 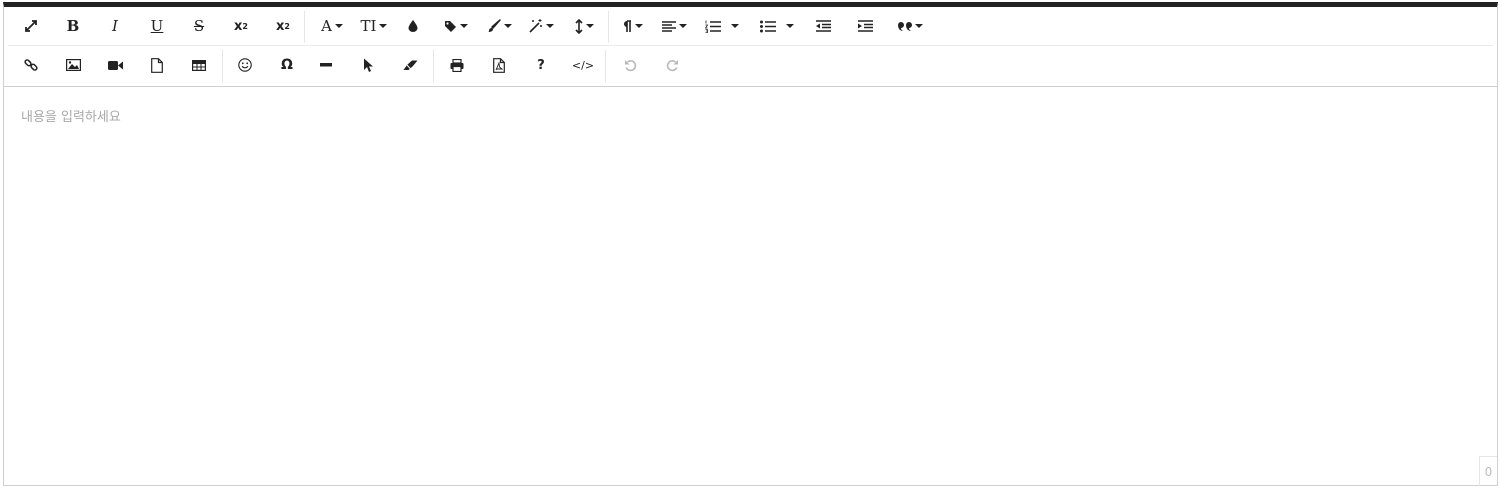 I want to click on tag-icon, so click(x=450, y=26).